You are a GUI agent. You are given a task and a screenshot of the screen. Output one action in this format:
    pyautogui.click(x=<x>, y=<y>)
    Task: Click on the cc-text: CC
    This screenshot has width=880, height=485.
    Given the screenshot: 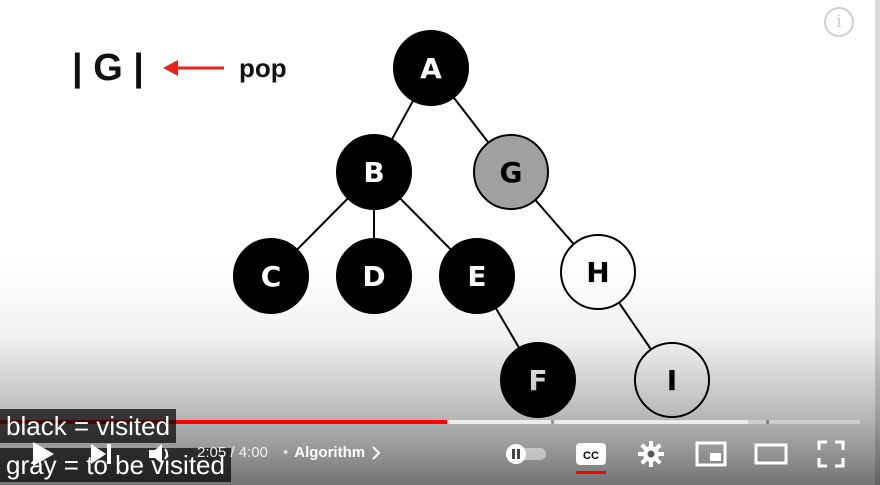 What is the action you would take?
    pyautogui.click(x=591, y=456)
    